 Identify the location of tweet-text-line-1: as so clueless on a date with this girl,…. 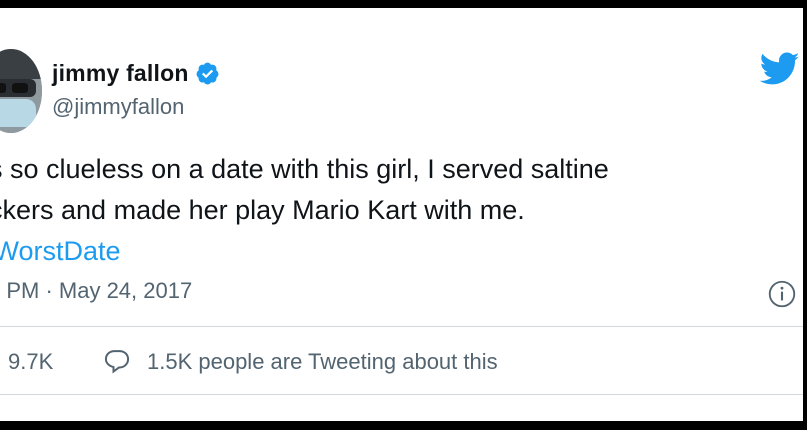
(304, 169).